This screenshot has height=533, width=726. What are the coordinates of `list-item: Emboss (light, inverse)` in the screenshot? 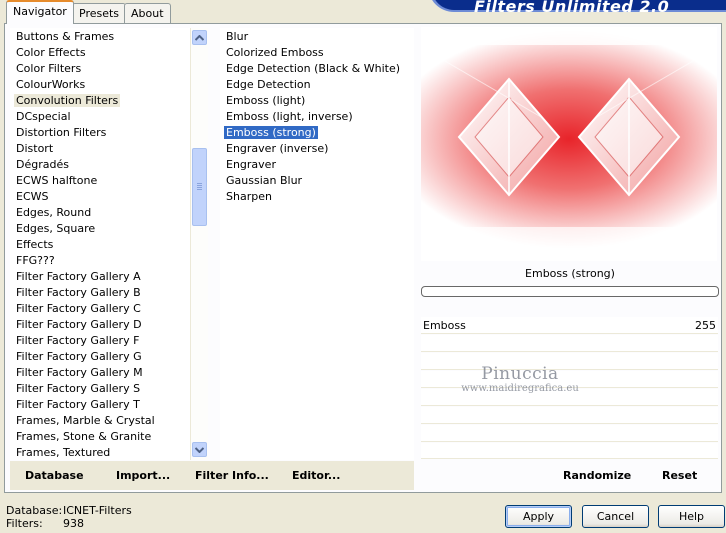 It's located at (317, 117).